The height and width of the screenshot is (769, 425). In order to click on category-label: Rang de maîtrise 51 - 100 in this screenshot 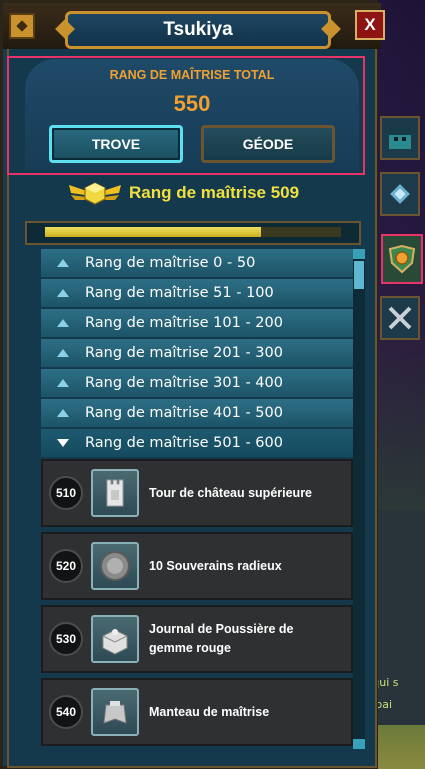, I will do `click(179, 293)`.